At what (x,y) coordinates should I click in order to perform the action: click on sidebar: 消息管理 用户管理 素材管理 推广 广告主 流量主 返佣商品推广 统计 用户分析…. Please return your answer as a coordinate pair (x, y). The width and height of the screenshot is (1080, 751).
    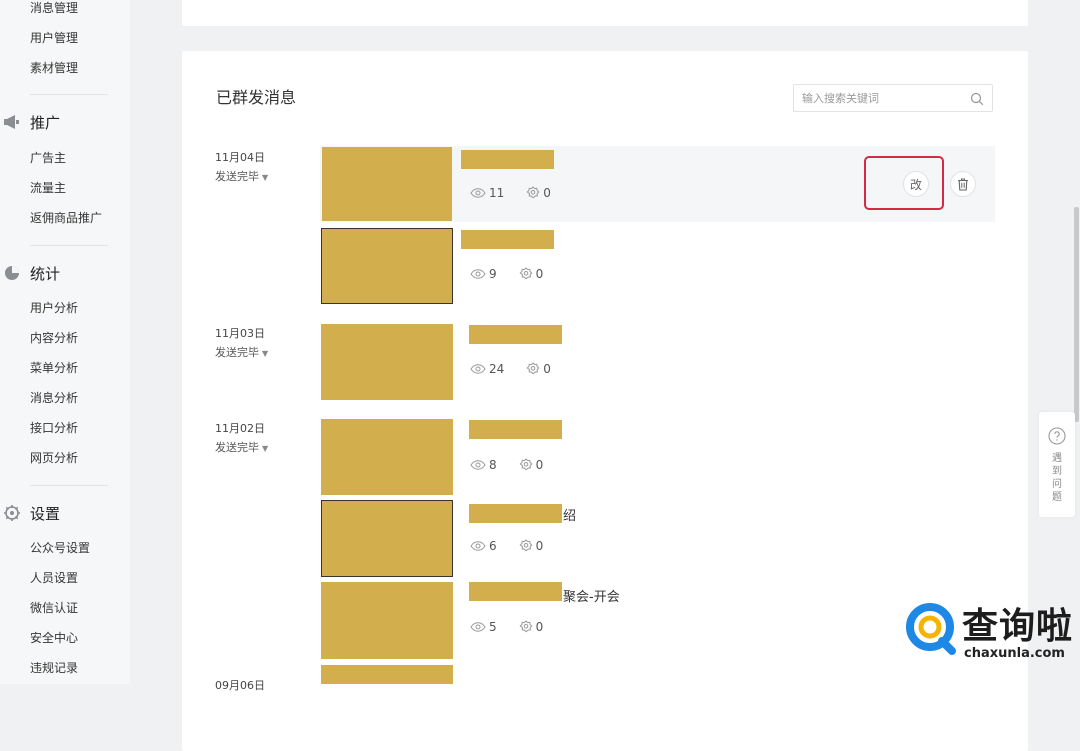
    Looking at the image, I should click on (65, 342).